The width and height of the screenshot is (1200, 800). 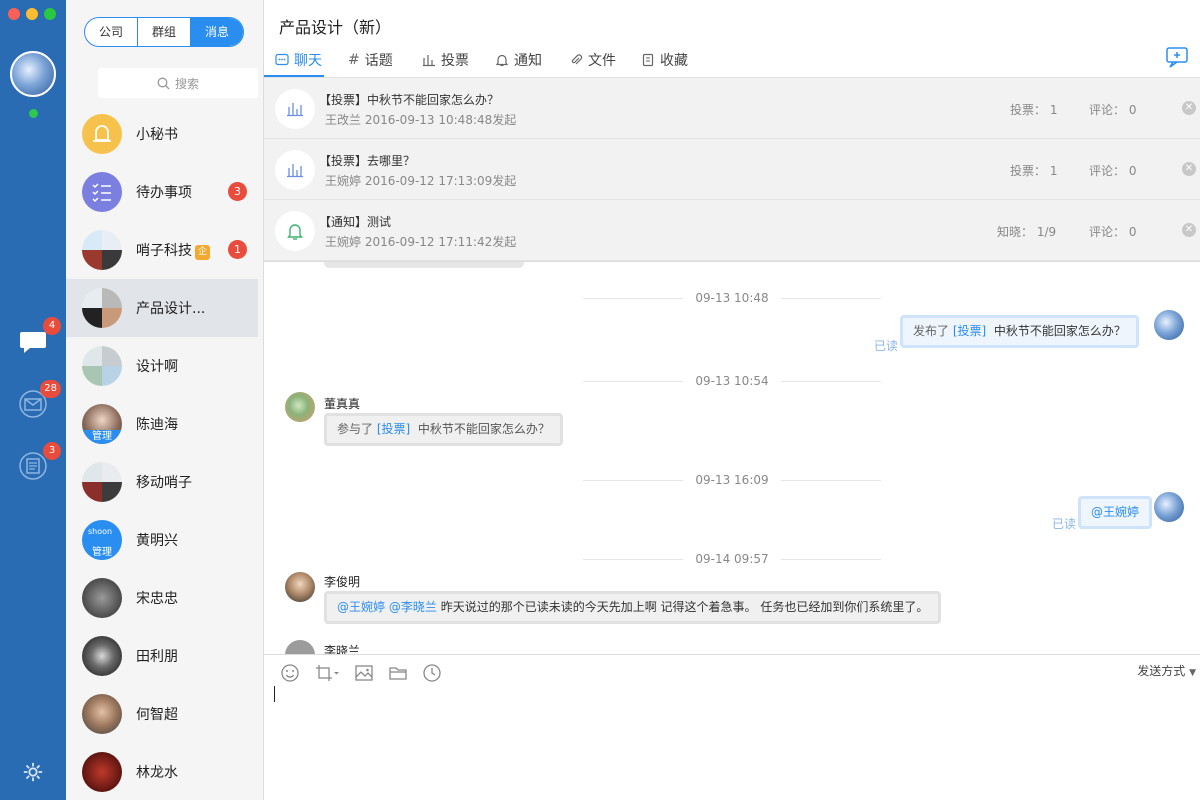 What do you see at coordinates (424, 265) in the screenshot?
I see `partial-message-bubble` at bounding box center [424, 265].